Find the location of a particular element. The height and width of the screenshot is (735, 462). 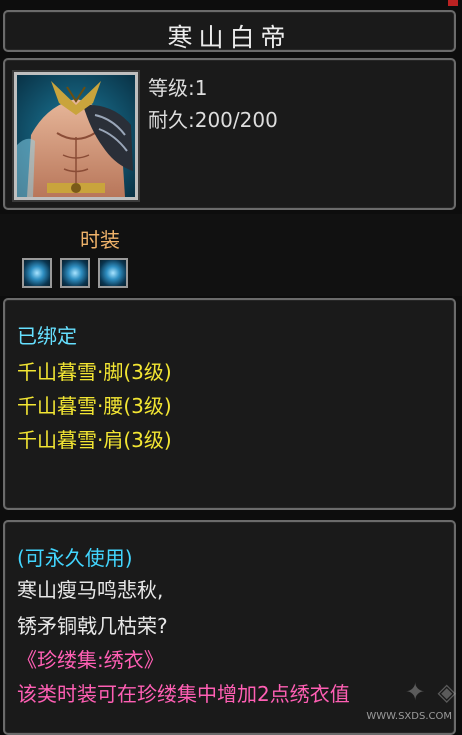

item-durability: 耐久:200/200 is located at coordinates (213, 120).